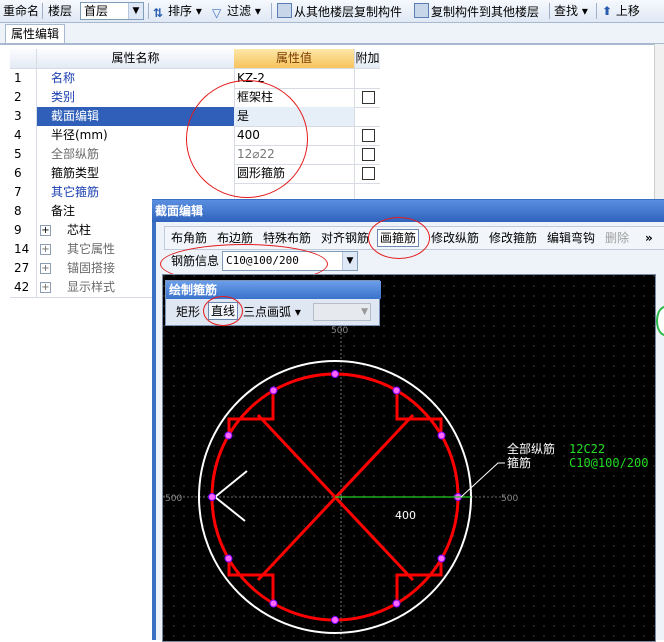 The image size is (664, 642). Describe the element at coordinates (509, 499) in the screenshot. I see `axis-right-label: 500` at that location.